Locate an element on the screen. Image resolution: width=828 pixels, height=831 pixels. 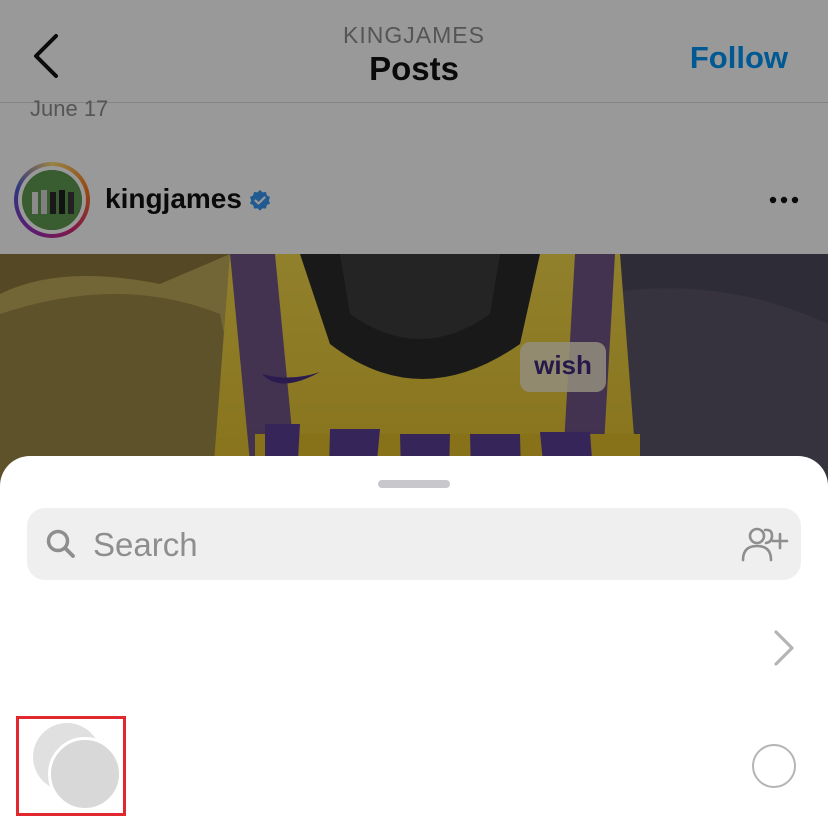
avatar-placeholder-front is located at coordinates (85, 774).